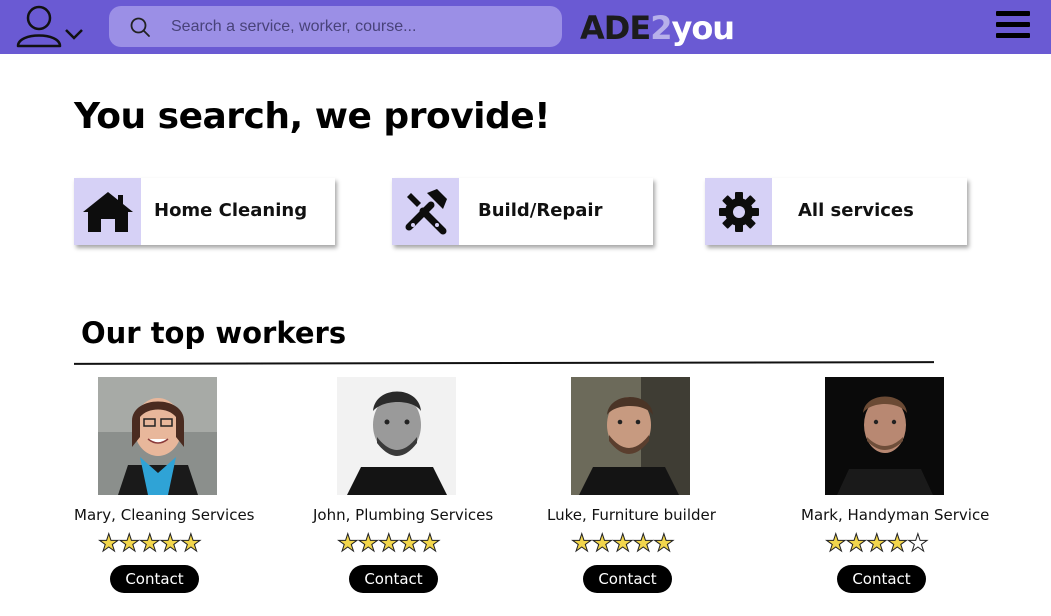 The height and width of the screenshot is (616, 1051). Describe the element at coordinates (107, 211) in the screenshot. I see `home-icon` at that location.